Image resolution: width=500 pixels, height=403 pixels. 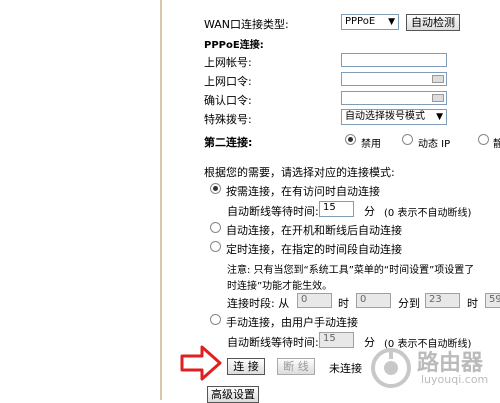 I want to click on auto-detect-button: 自动检测, so click(x=433, y=22).